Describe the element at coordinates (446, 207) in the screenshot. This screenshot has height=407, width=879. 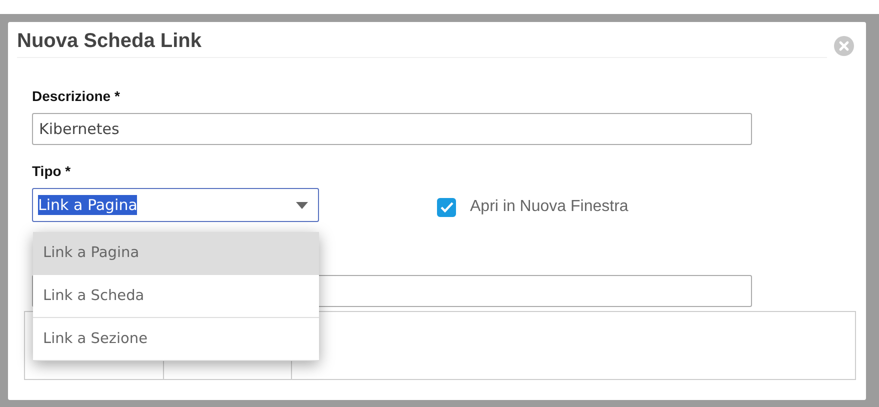
I see `checkbox` at that location.